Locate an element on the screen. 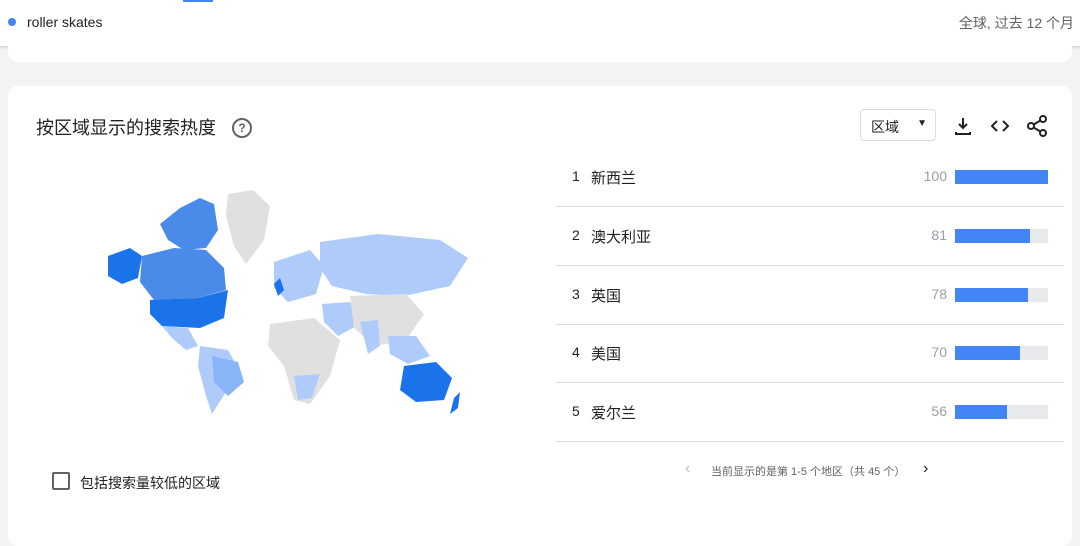 Image resolution: width=1080 pixels, height=546 pixels. embed-code-icon is located at coordinates (1000, 126).